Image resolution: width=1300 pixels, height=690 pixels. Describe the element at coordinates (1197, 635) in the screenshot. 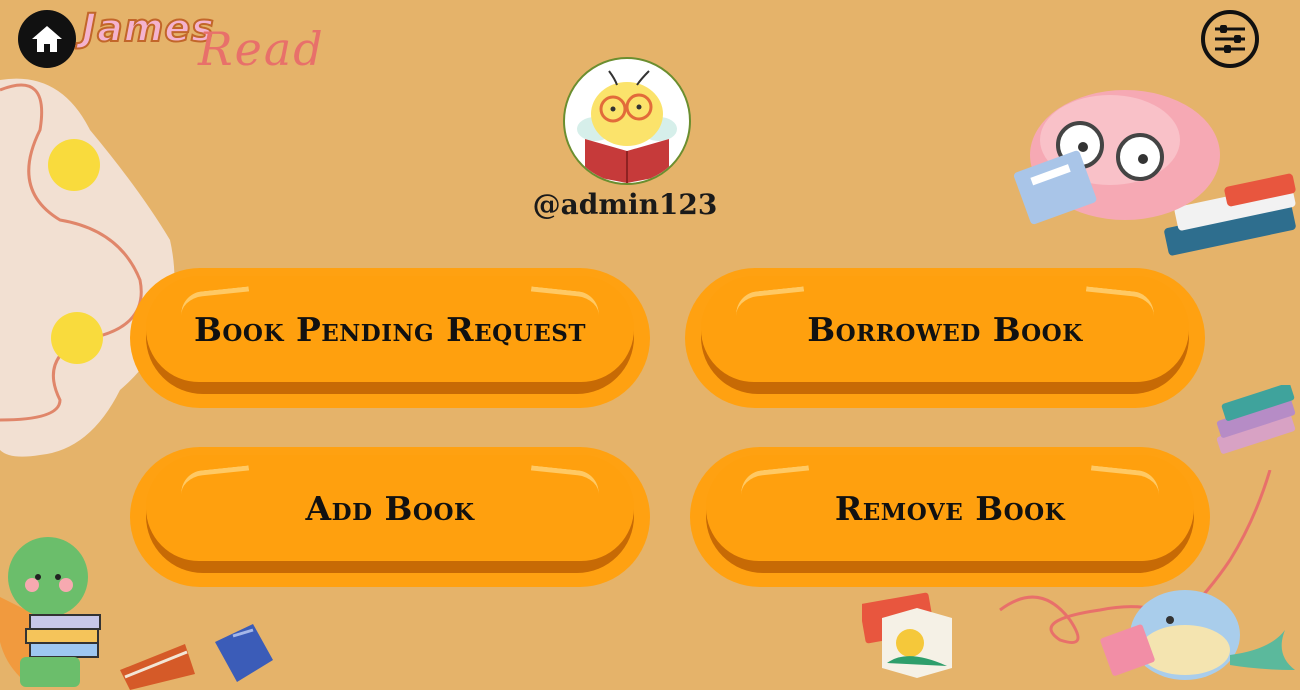

I see `whale-illustration` at that location.